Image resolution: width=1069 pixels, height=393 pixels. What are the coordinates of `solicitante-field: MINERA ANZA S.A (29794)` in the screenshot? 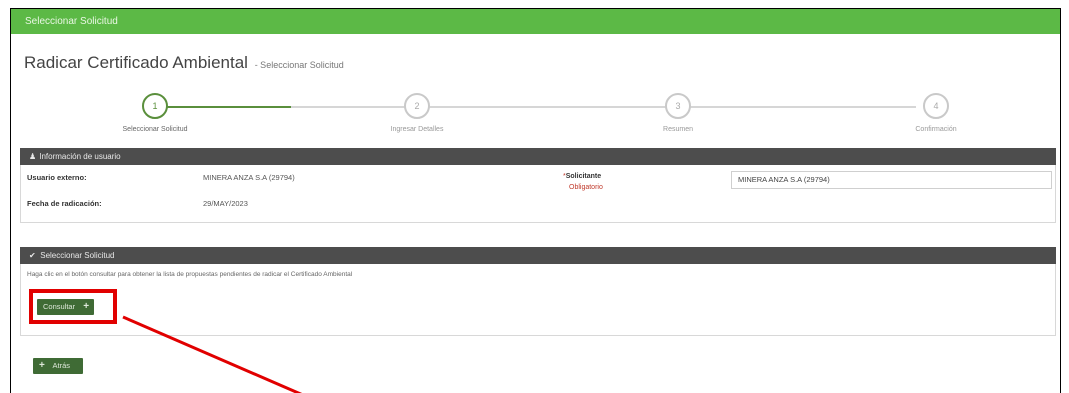 It's located at (891, 180).